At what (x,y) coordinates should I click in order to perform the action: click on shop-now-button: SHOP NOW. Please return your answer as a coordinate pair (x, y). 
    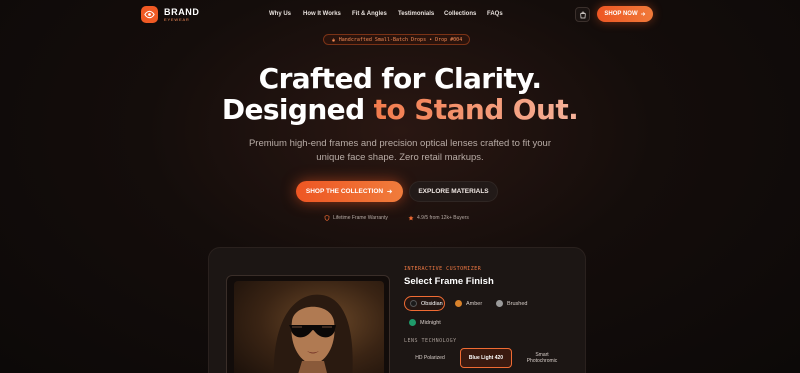
    Looking at the image, I should click on (625, 14).